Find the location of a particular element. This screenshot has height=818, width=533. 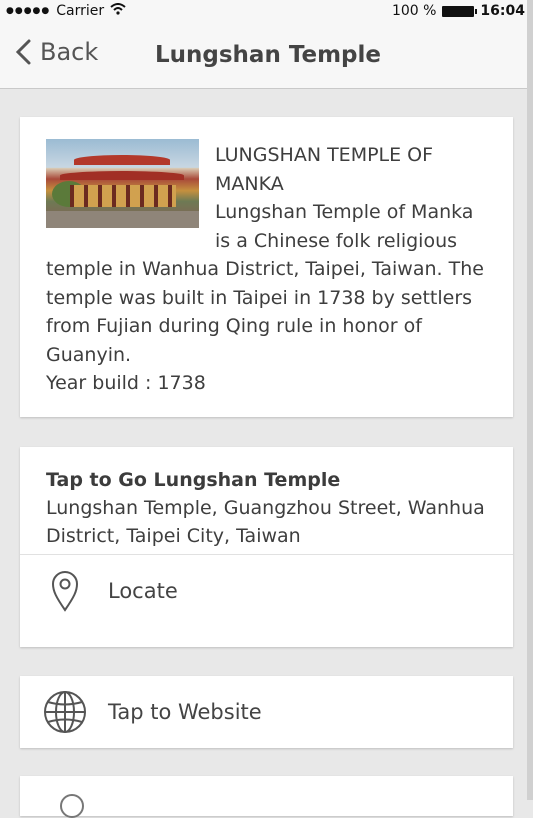

chevron-left-icon is located at coordinates (23, 52).